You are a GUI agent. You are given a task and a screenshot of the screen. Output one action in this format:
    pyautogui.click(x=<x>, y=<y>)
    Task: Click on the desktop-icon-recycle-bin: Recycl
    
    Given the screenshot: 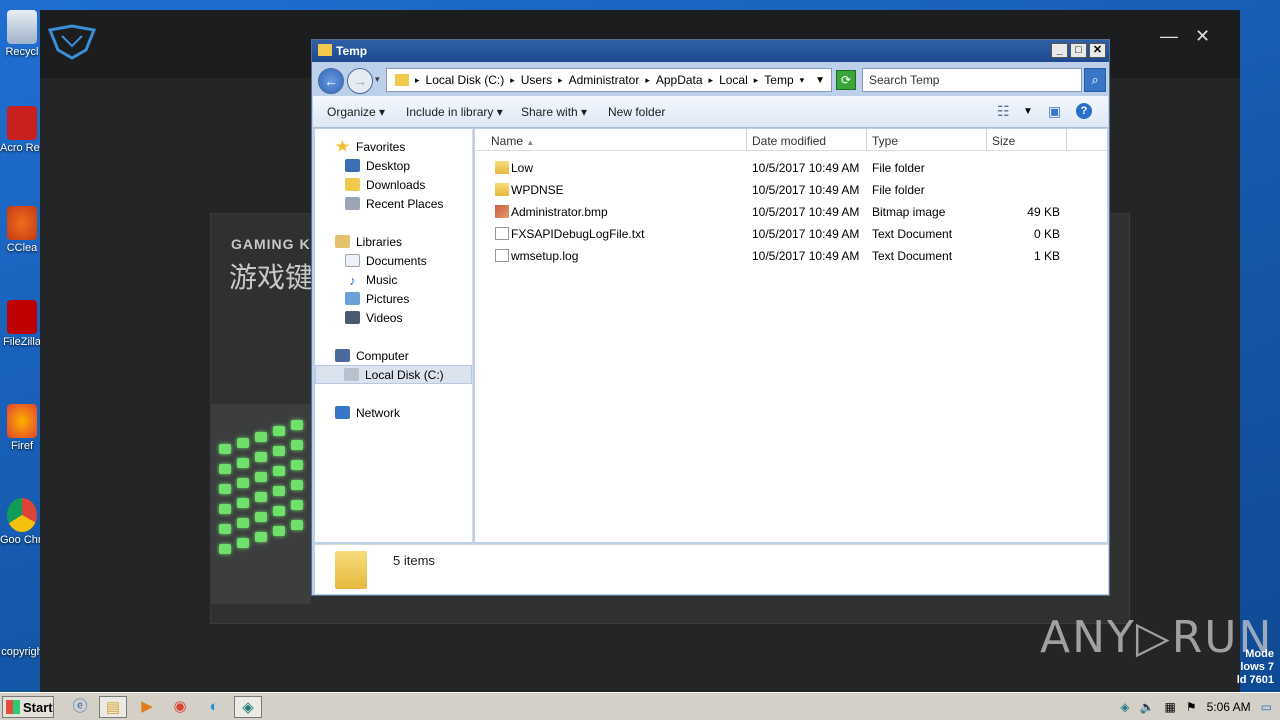 What is the action you would take?
    pyautogui.click(x=22, y=34)
    